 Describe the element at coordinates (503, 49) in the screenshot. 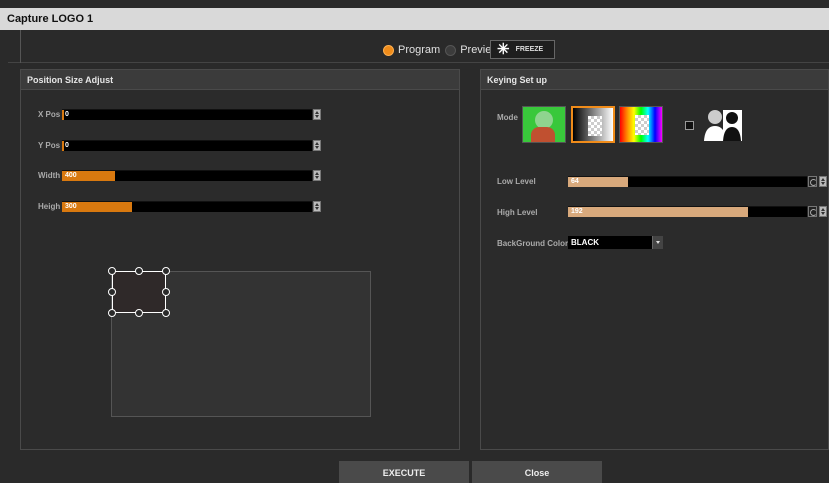

I see `snowflake-icon: ✳` at that location.